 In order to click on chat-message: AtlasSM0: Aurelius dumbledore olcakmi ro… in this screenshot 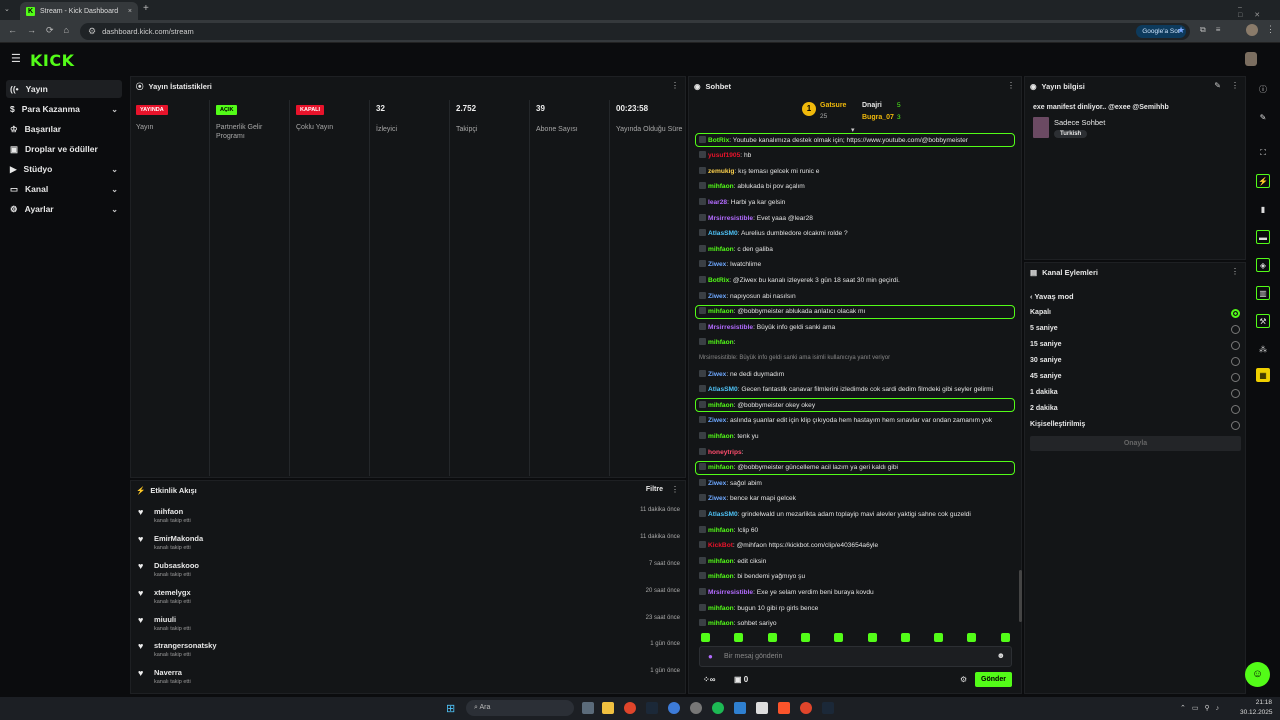, I will do `click(858, 233)`.